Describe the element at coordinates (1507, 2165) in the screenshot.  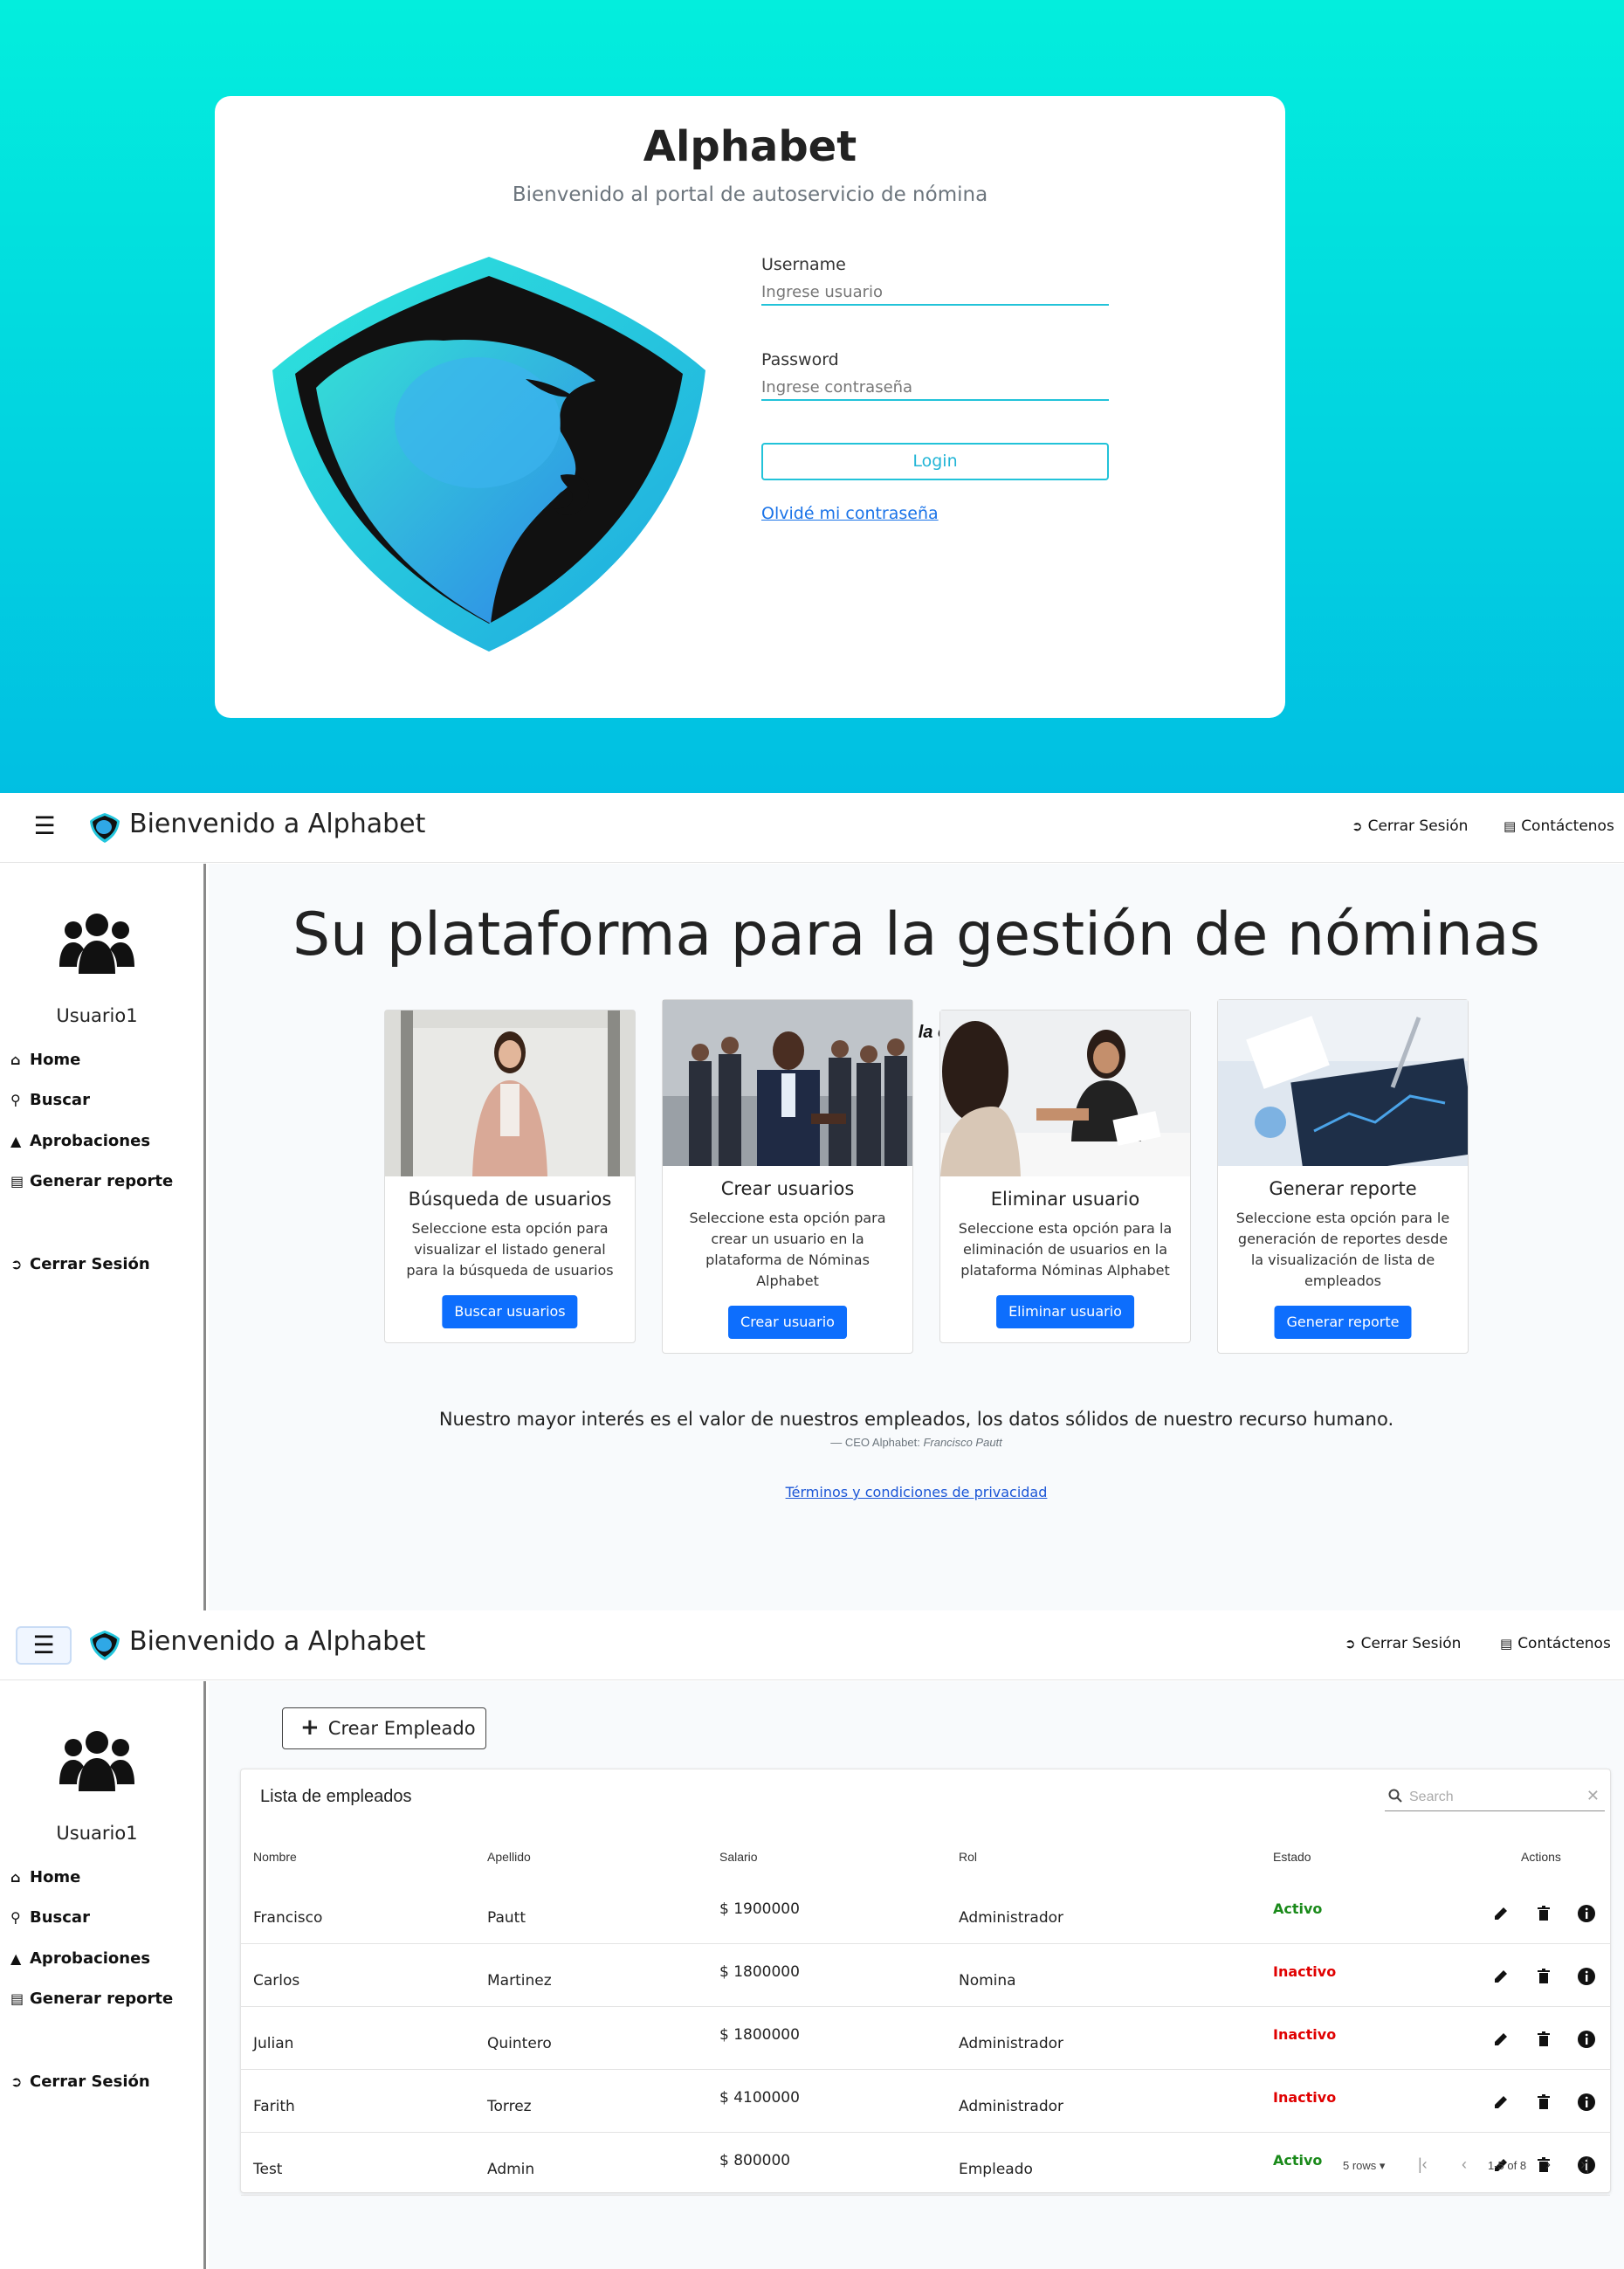
I see `page-range: 1-5 of 8` at that location.